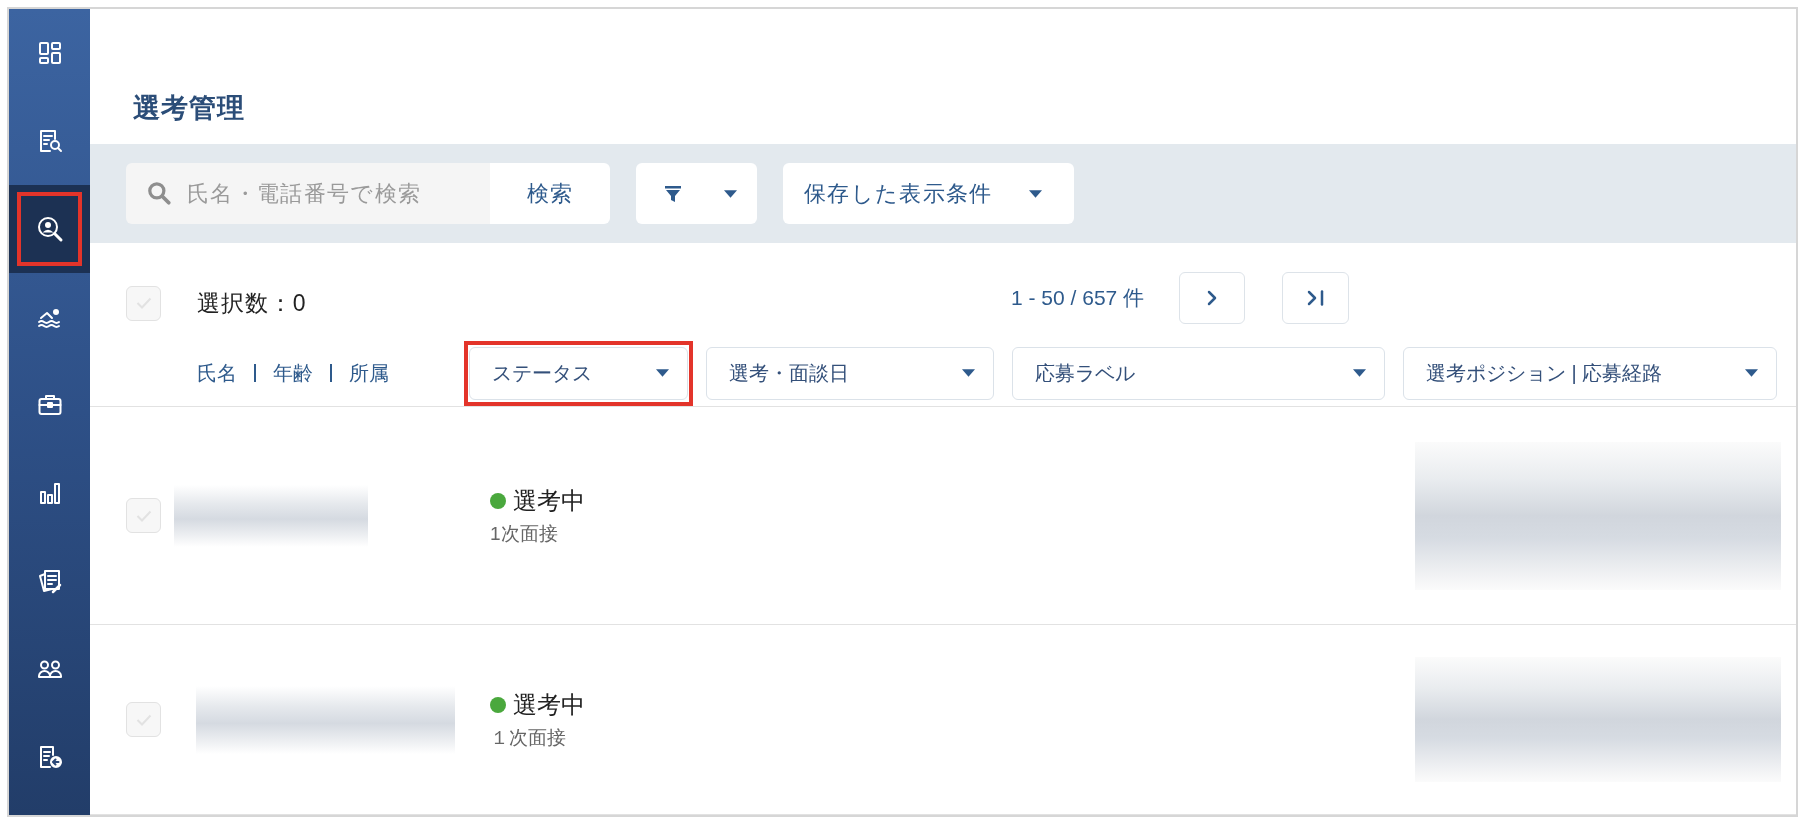 The width and height of the screenshot is (1810, 834). What do you see at coordinates (159, 193) in the screenshot?
I see `search-icon` at bounding box center [159, 193].